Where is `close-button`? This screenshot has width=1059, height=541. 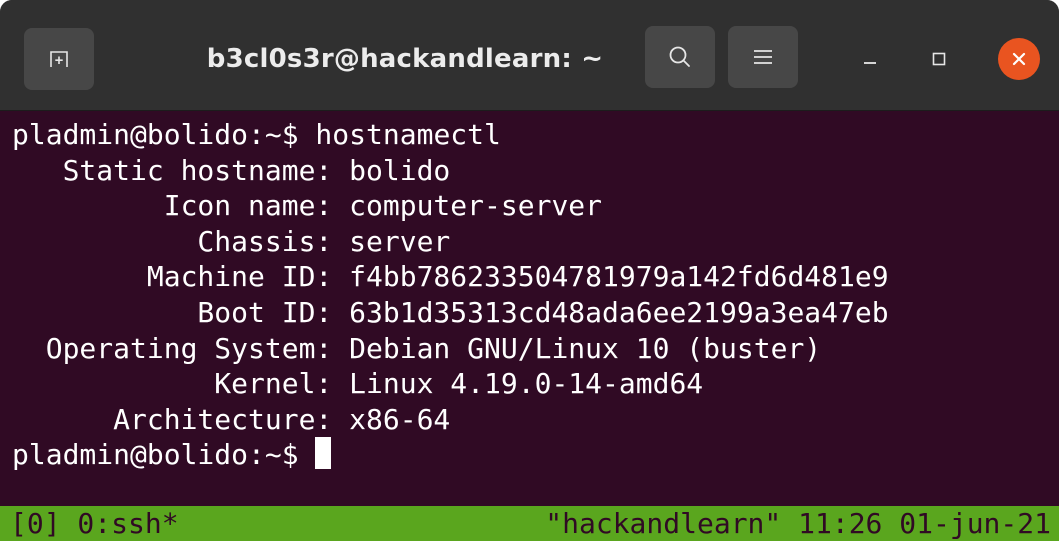
close-button is located at coordinates (1019, 59).